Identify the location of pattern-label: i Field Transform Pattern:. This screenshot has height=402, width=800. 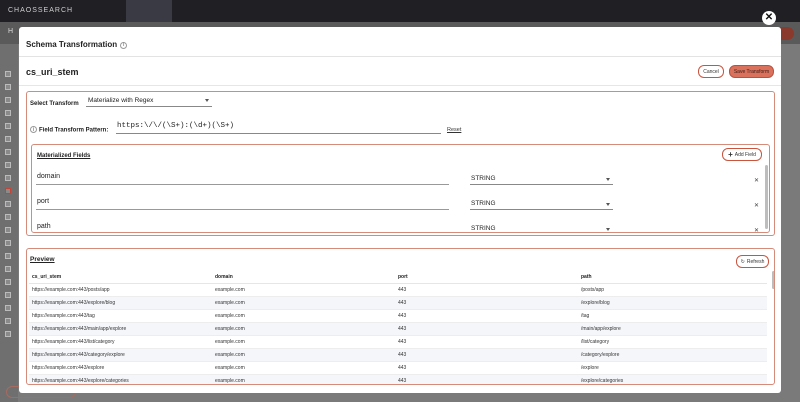
(69, 130).